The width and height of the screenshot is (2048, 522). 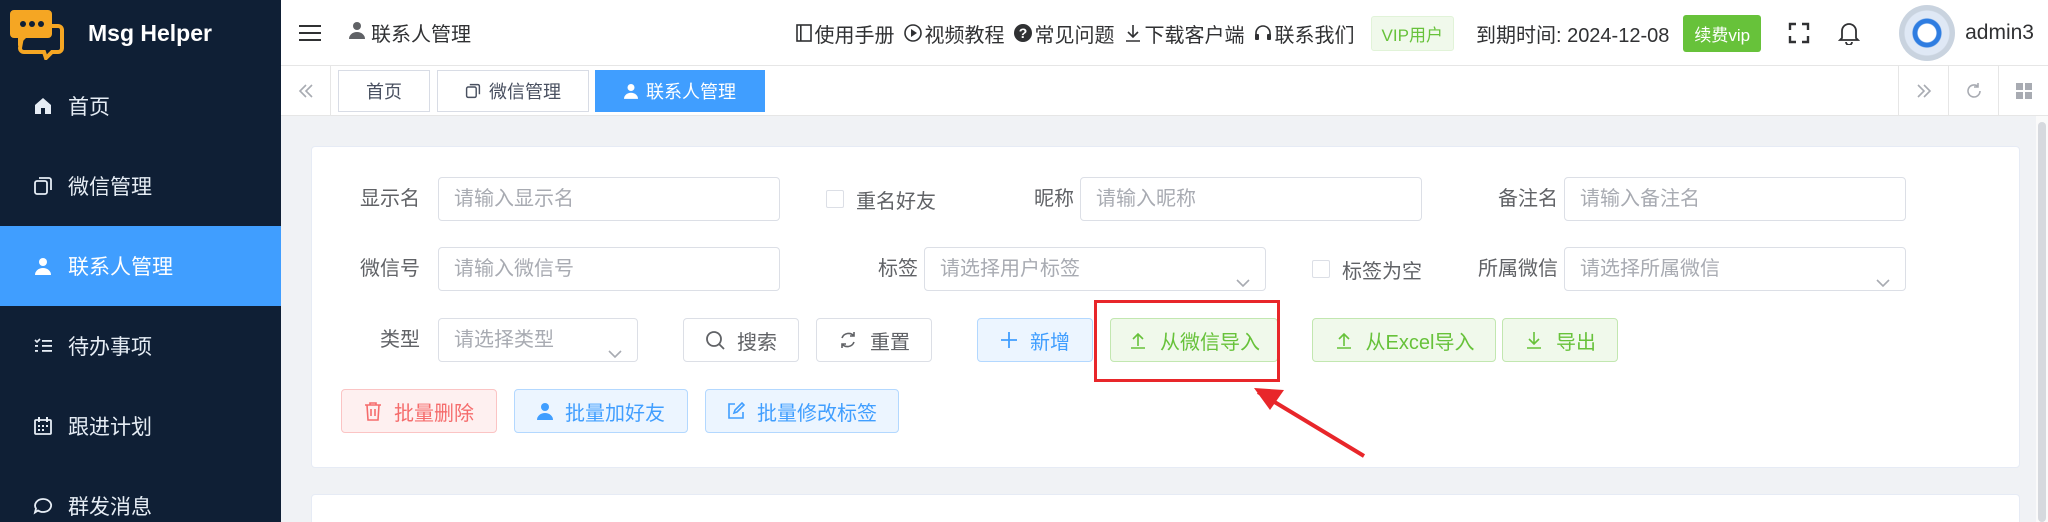 What do you see at coordinates (715, 340) in the screenshot?
I see `search-icon` at bounding box center [715, 340].